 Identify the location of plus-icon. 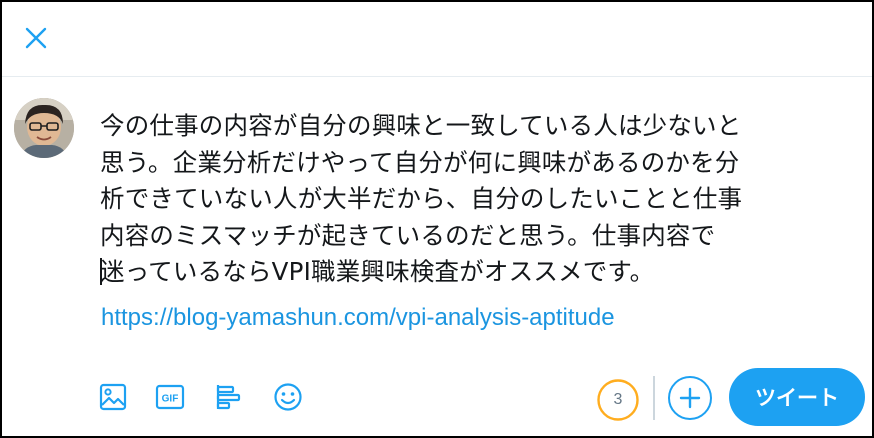
(690, 398).